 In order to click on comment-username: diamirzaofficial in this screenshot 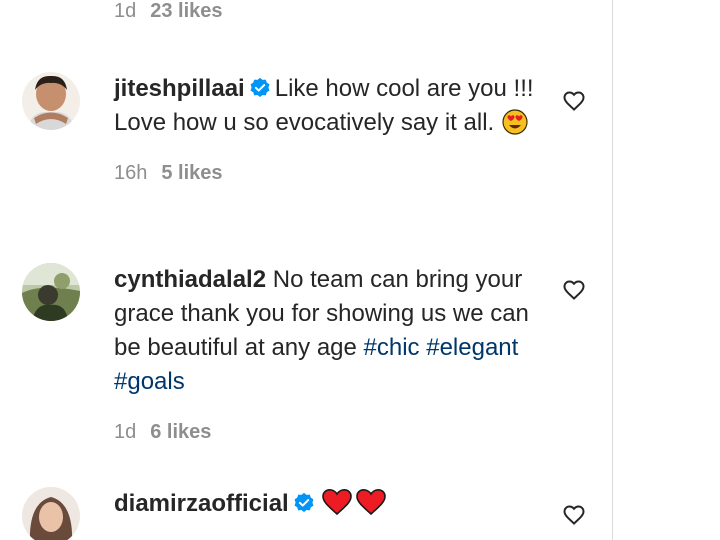, I will do `click(201, 503)`.